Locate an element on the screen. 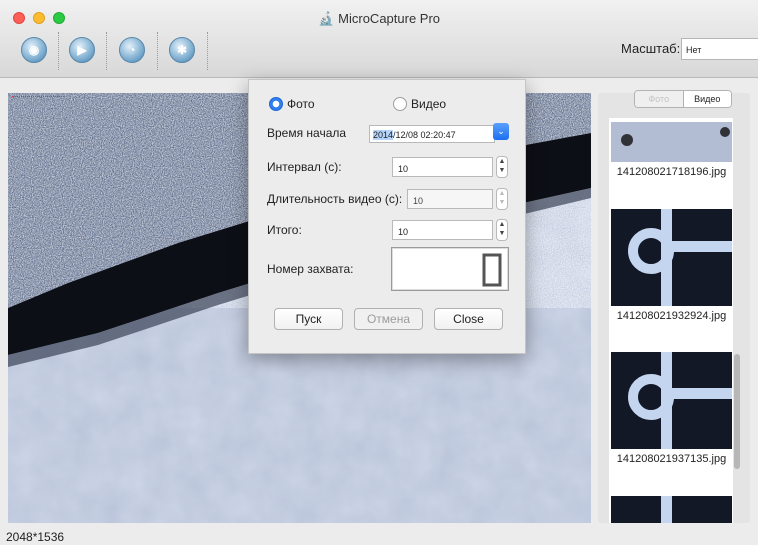  resolution-status: 2048*1536 is located at coordinates (35, 537).